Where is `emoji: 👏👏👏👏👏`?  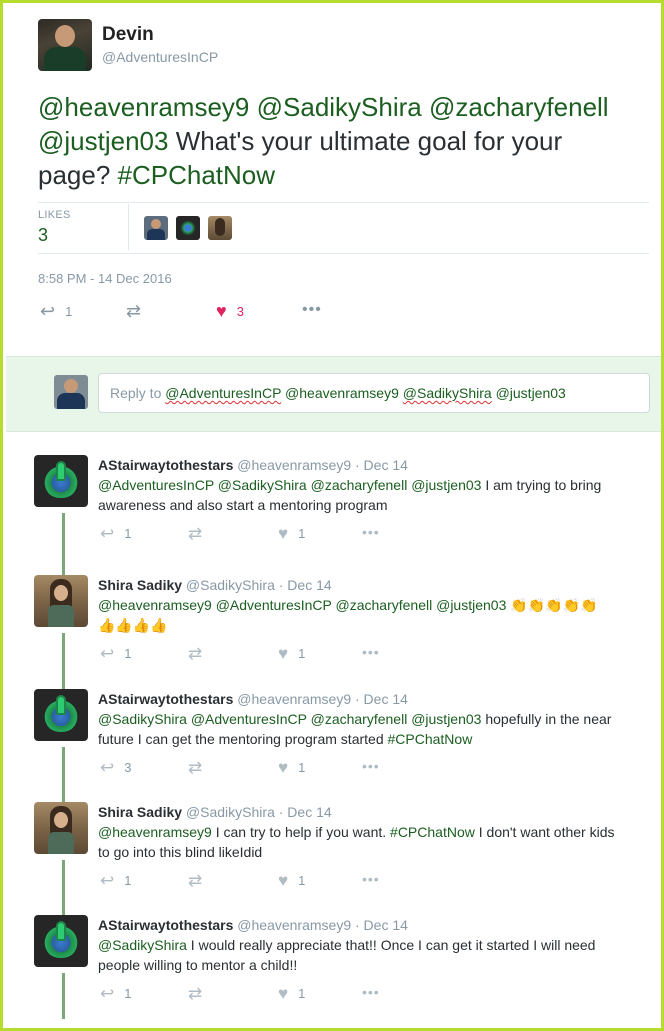
emoji: 👏👏👏👏👏 is located at coordinates (554, 605).